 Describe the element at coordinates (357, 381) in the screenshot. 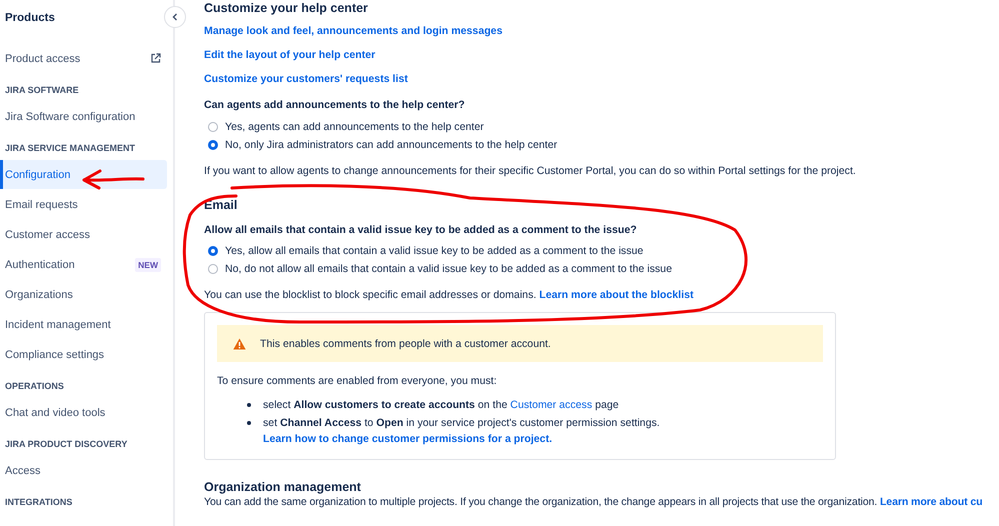

I see `intro-text: To ensure comments are enabled from everyone, you must:` at that location.